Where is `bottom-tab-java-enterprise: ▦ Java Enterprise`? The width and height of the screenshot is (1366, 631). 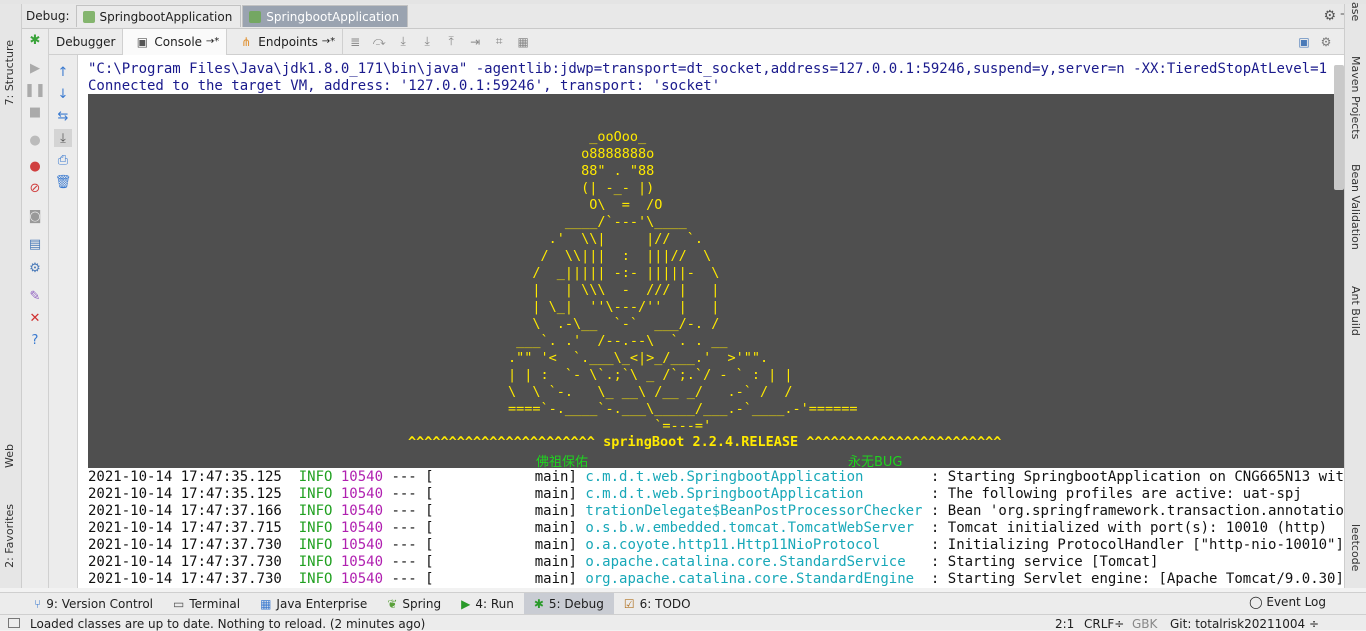 bottom-tab-java-enterprise: ▦ Java Enterprise is located at coordinates (313, 604).